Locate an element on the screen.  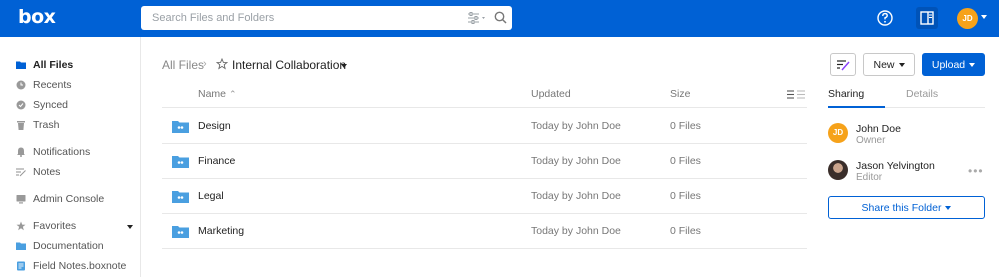
sidebar-item-label: Recents is located at coordinates (52, 85).